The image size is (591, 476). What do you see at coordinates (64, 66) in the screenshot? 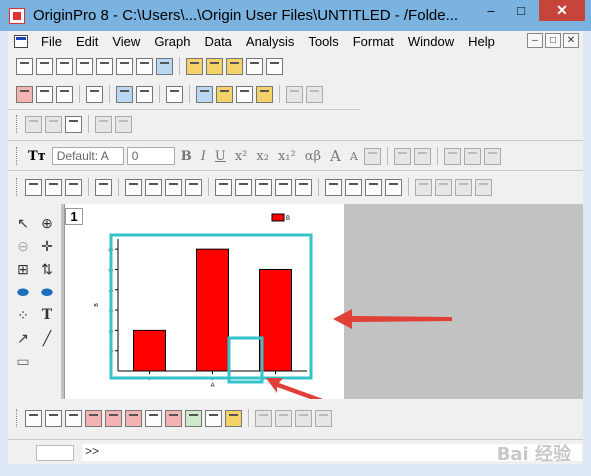
I see `new-excel-icon` at bounding box center [64, 66].